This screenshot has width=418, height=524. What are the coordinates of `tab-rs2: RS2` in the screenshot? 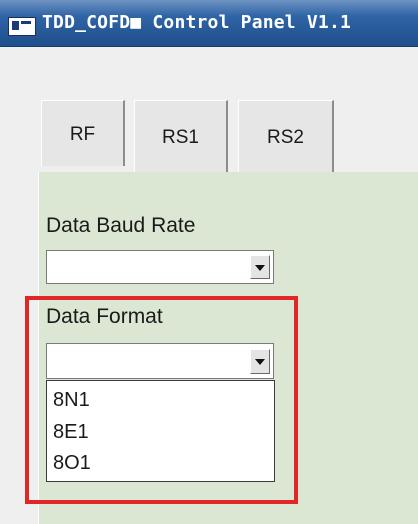 It's located at (286, 136).